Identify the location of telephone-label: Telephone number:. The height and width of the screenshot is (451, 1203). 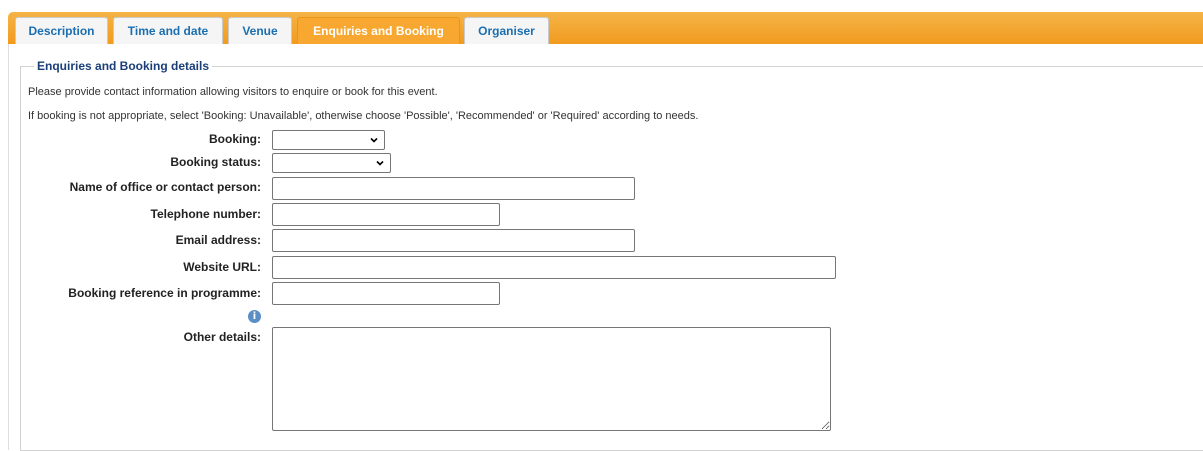
(205, 214).